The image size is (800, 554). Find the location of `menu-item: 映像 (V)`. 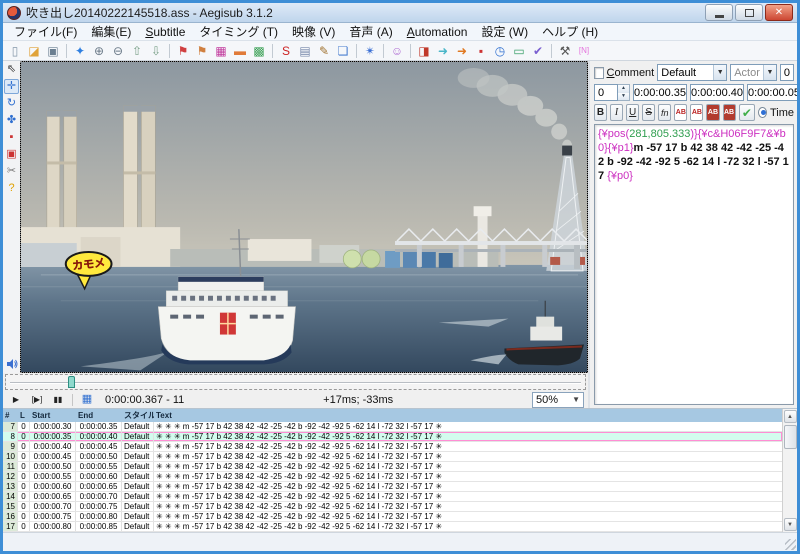

menu-item: 映像 (V) is located at coordinates (313, 31).